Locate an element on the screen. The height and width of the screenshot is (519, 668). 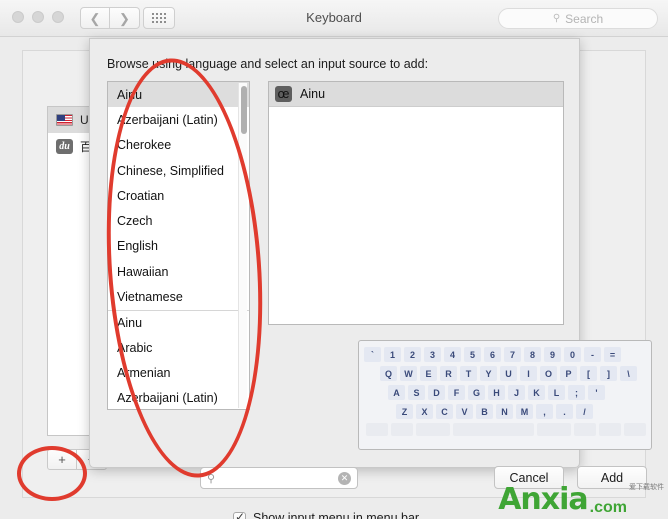
language-item: Hawaiian is located at coordinates (178, 271).